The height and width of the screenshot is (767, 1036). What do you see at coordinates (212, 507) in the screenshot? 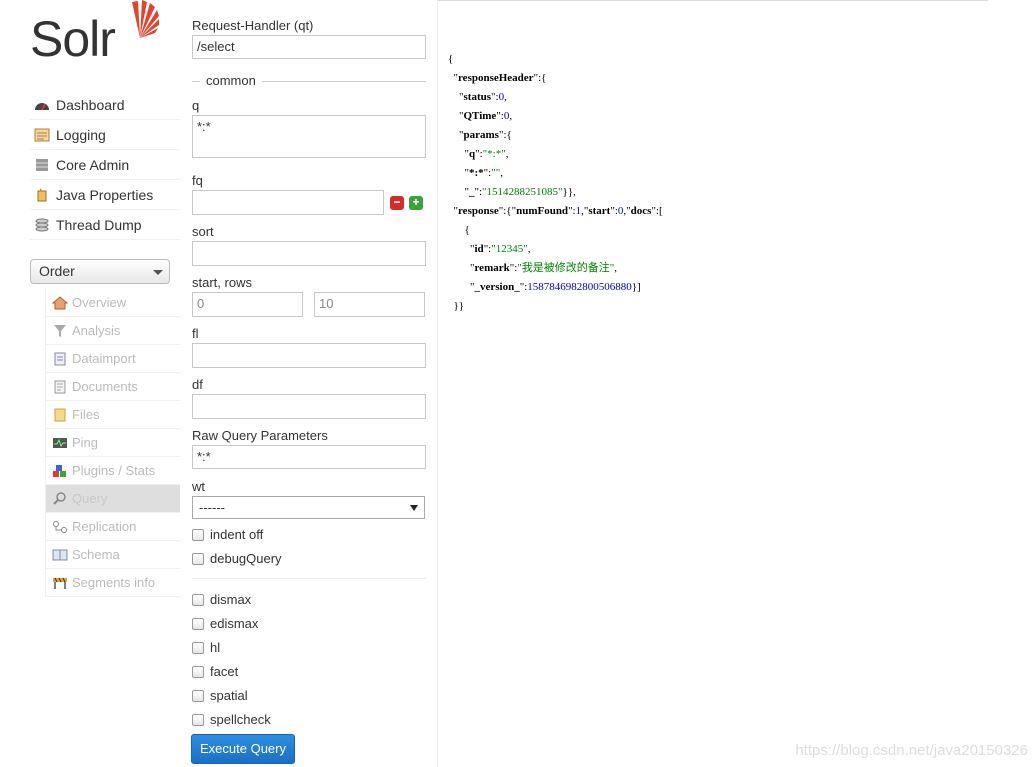
I see `wt-select-value: ------` at bounding box center [212, 507].